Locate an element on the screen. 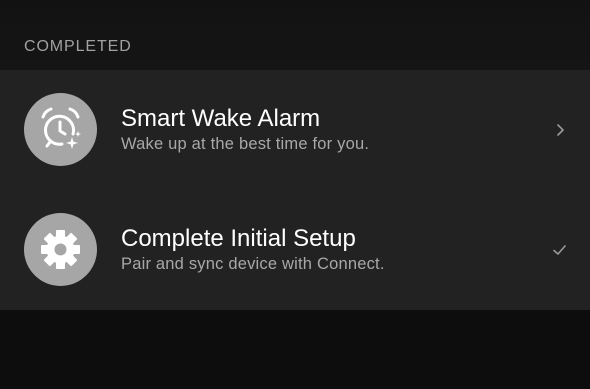 This screenshot has height=389, width=590. item-subtitle: Wake up at the best time for you. is located at coordinates (245, 144).